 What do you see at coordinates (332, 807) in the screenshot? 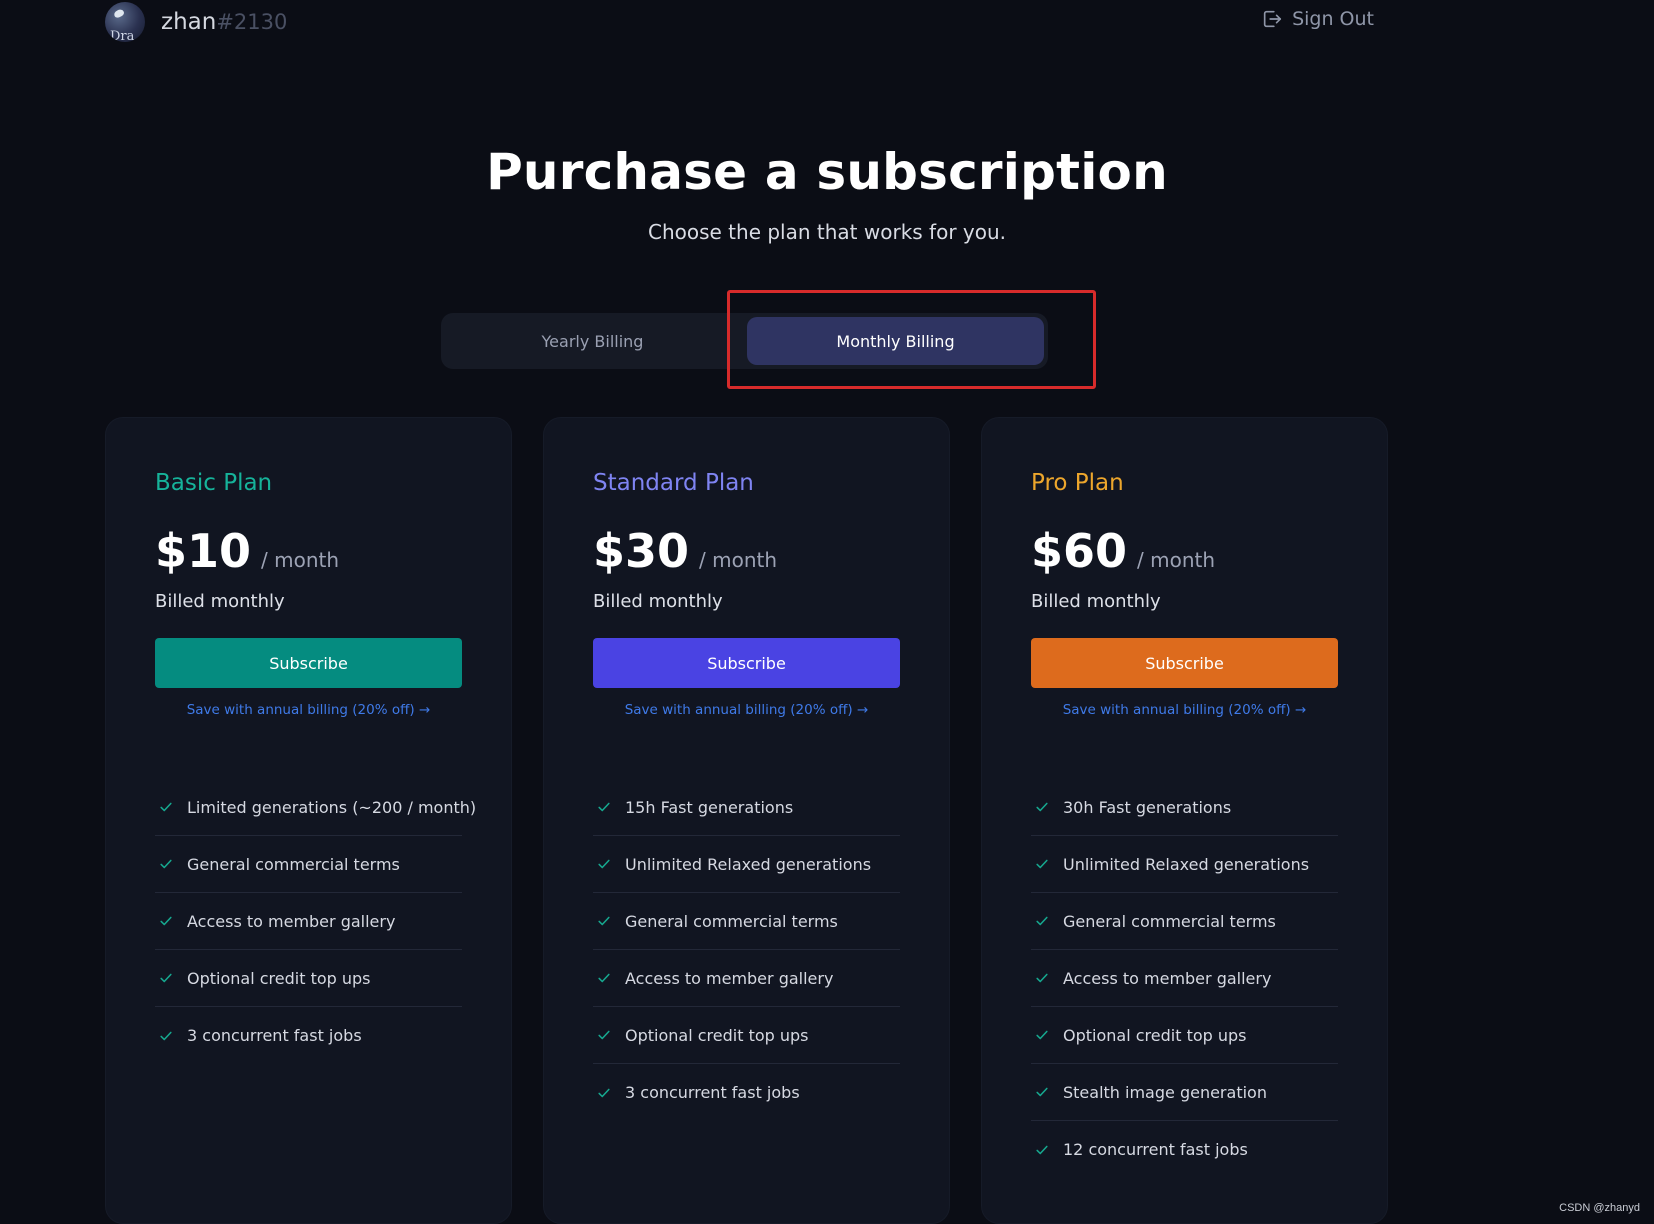
I see `feature-text: Limited generations (~200 / month)` at bounding box center [332, 807].